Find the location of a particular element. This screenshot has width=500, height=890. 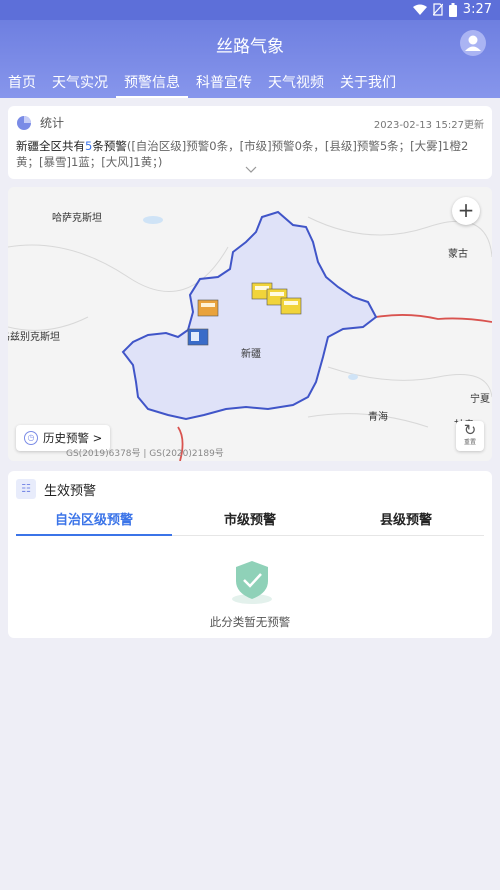

map-label-xinjiang: 新疆 is located at coordinates (251, 354).